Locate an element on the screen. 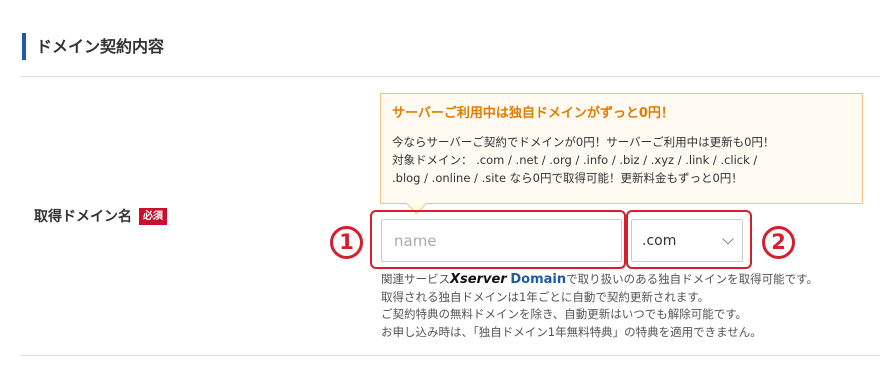 The height and width of the screenshot is (370, 890). section-title: ドメイン契約内容 is located at coordinates (93, 46).